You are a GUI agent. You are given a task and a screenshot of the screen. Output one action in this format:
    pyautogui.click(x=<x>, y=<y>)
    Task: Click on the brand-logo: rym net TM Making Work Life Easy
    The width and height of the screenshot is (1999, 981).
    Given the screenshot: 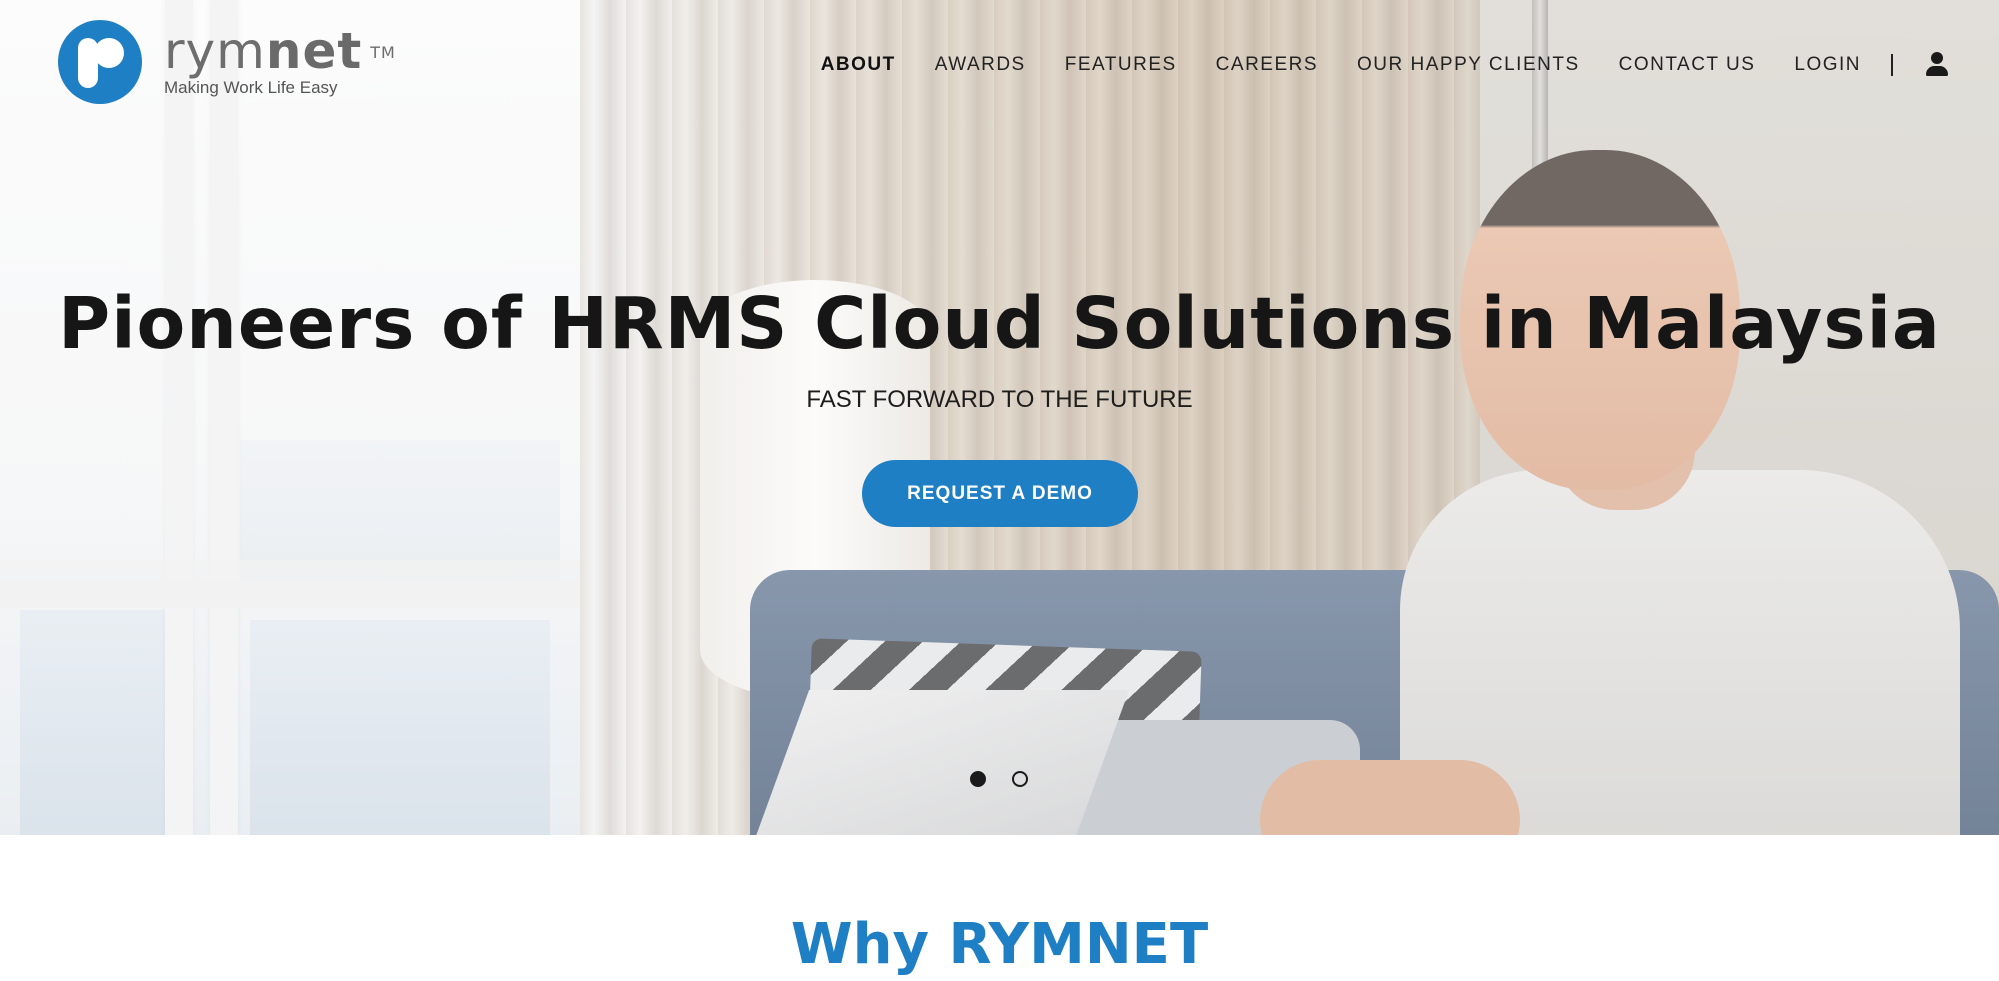 What is the action you would take?
    pyautogui.click(x=227, y=62)
    